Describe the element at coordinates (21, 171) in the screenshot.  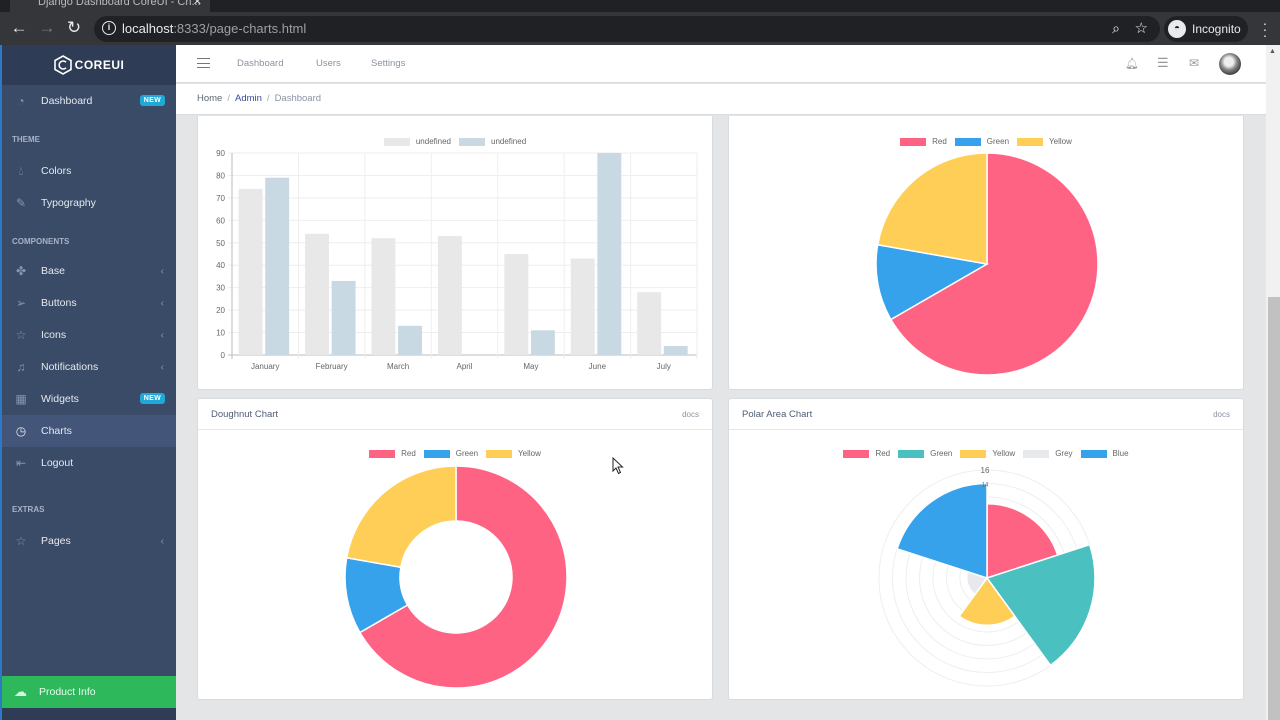
I see `drop-icon: 💧︎` at that location.